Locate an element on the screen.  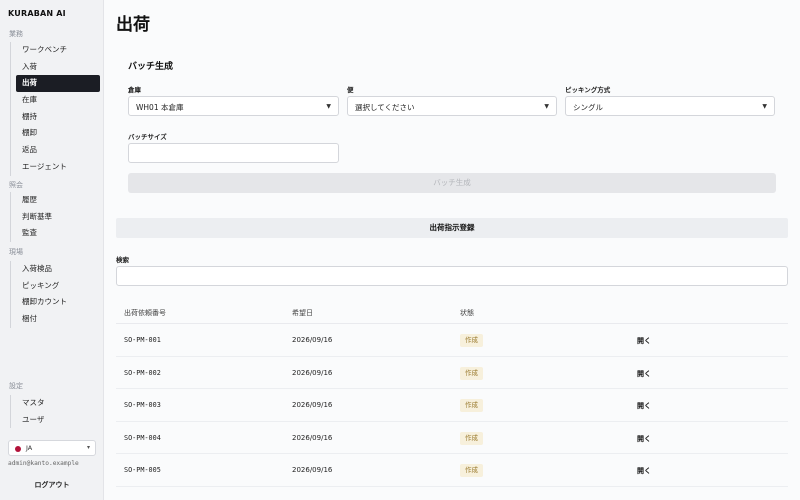
table-row: SO-PM-004 2026/09/16 作成 開く is located at coordinates (452, 438).